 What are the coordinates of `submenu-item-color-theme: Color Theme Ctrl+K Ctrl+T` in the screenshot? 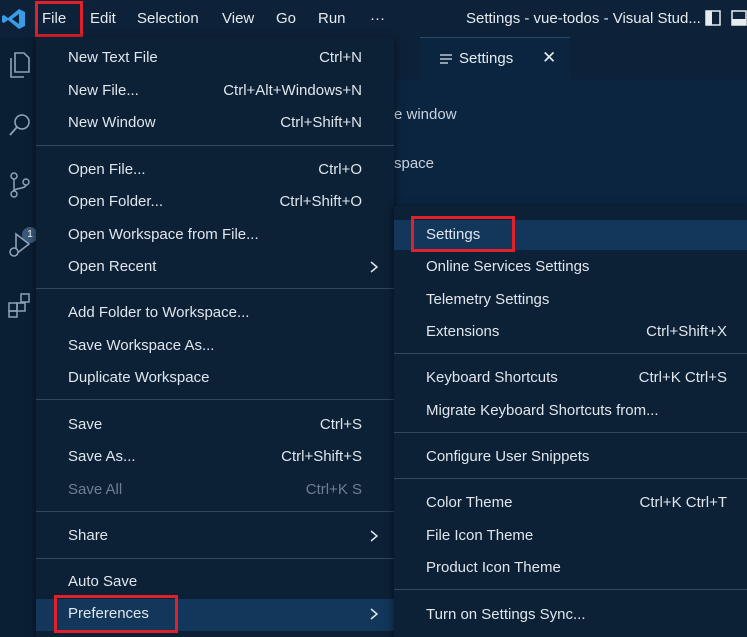 It's located at (570, 503).